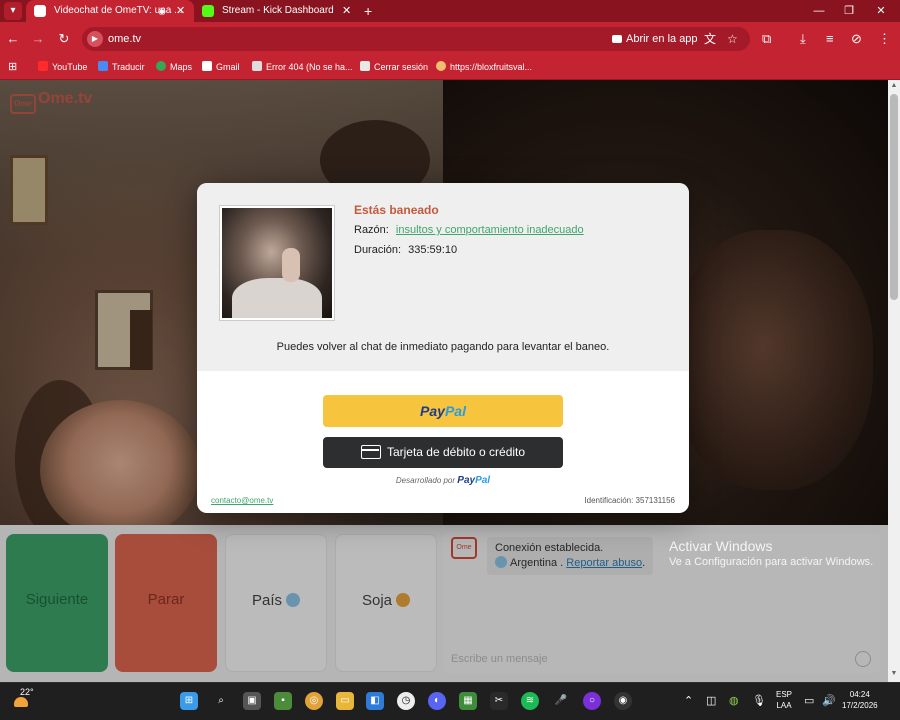  What do you see at coordinates (277, 263) in the screenshot?
I see `ban-snapshot-image` at bounding box center [277, 263].